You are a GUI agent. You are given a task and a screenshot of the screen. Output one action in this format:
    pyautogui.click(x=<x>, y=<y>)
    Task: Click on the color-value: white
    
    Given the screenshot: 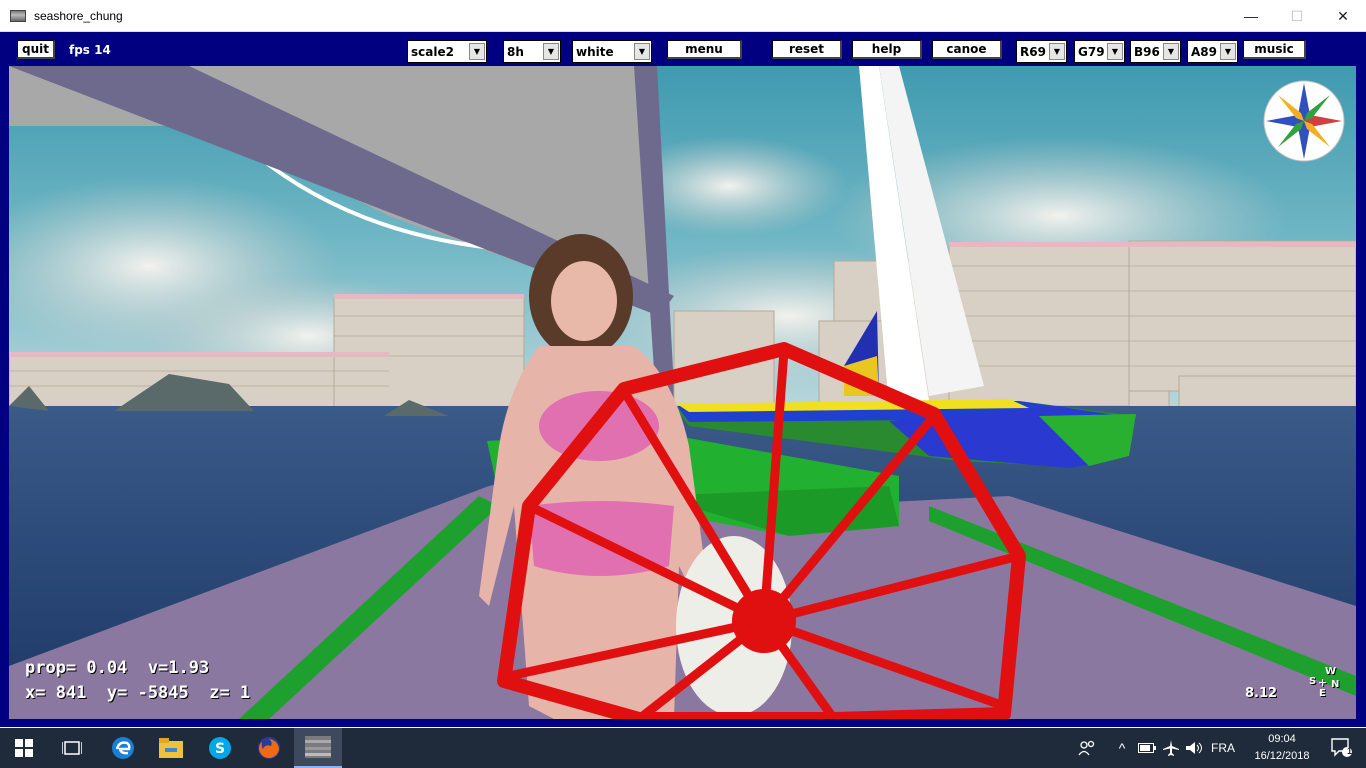 What is the action you would take?
    pyautogui.click(x=595, y=51)
    